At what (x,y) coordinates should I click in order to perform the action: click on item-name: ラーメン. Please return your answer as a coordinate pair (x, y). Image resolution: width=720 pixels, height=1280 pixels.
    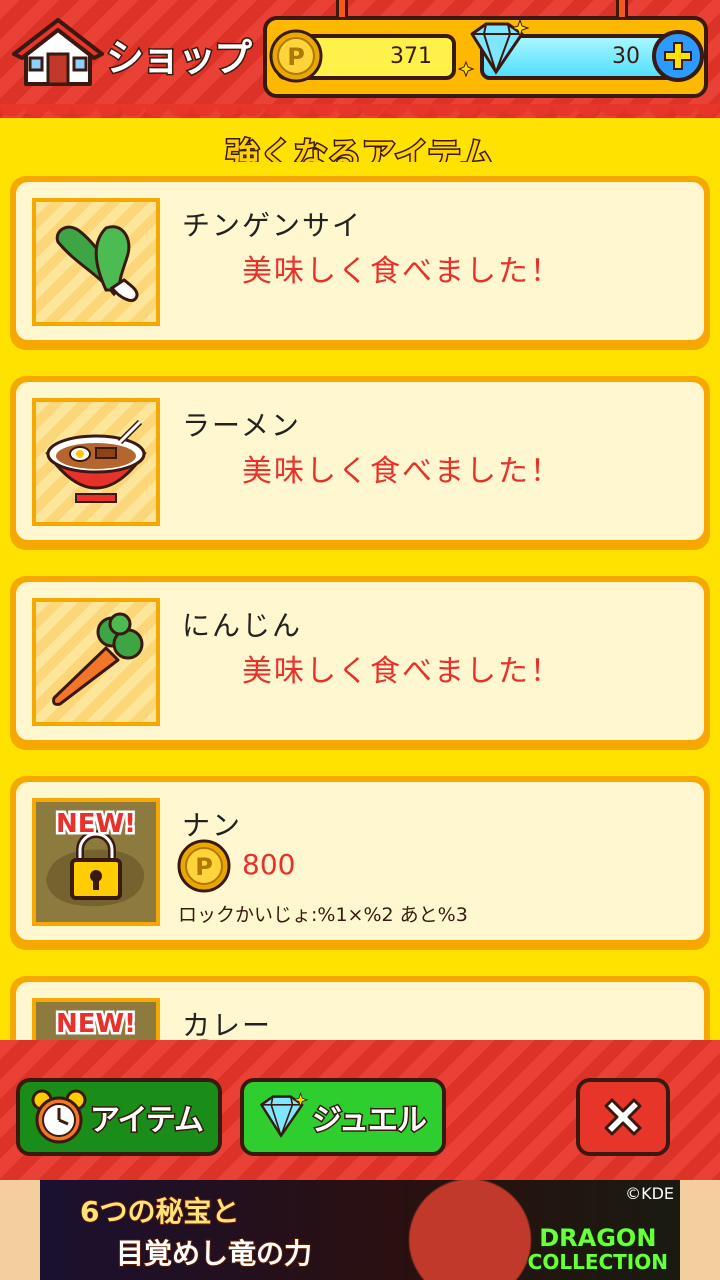
    Looking at the image, I should click on (241, 425).